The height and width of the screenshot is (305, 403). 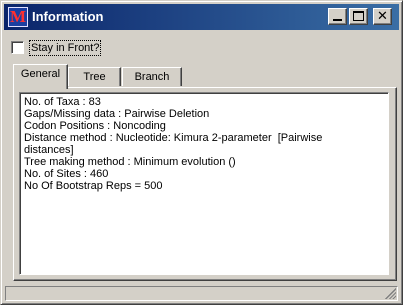 I want to click on resize-grip-icon, so click(x=390, y=293).